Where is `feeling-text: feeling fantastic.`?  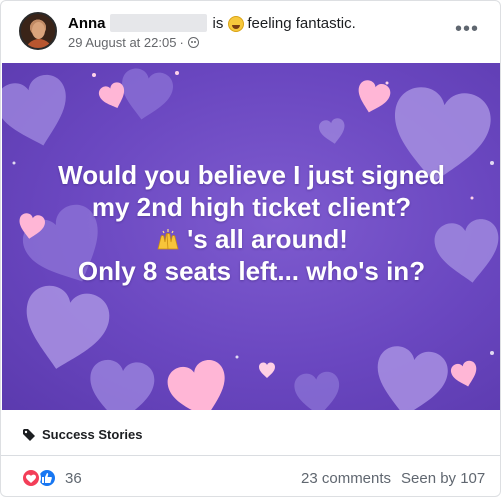
feeling-text: feeling fantastic. is located at coordinates (301, 23).